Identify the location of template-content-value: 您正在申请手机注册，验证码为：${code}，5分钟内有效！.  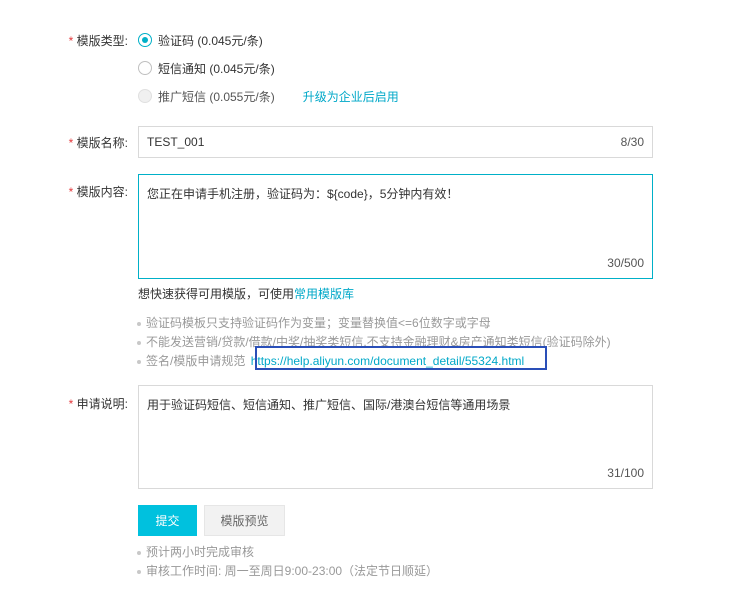
(303, 194).